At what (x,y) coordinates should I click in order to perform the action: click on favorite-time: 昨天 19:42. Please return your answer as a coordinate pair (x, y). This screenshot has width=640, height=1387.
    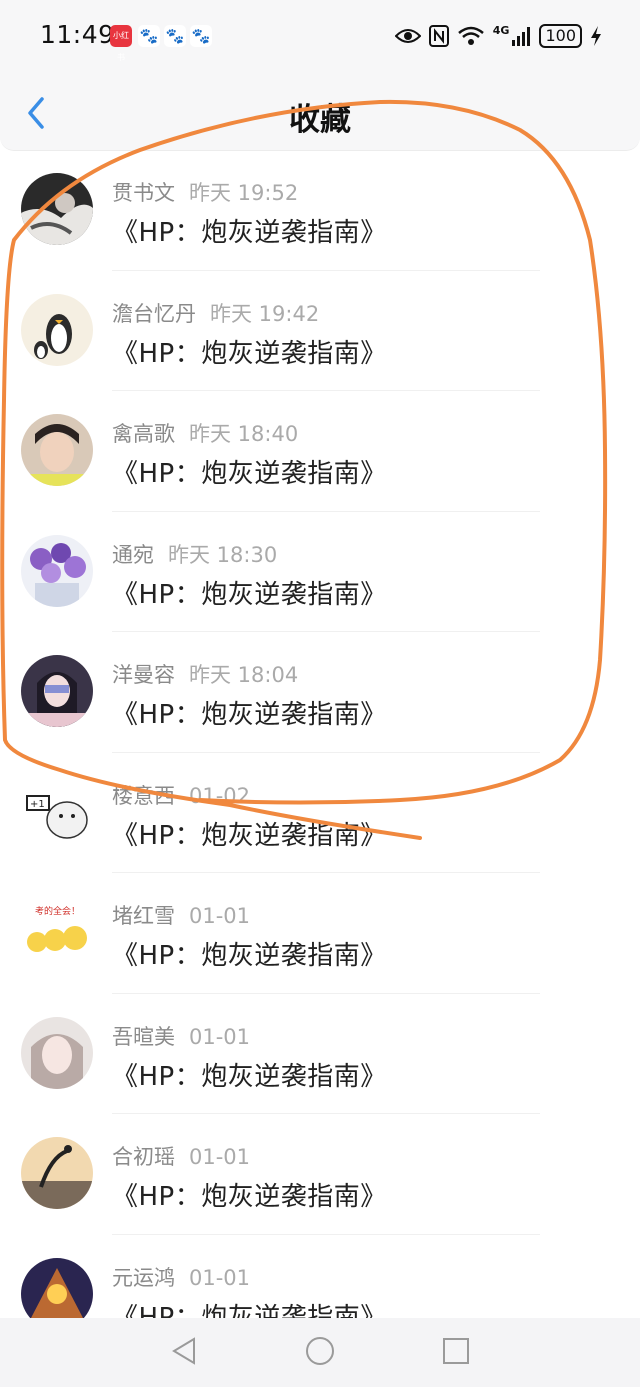
    Looking at the image, I should click on (265, 313).